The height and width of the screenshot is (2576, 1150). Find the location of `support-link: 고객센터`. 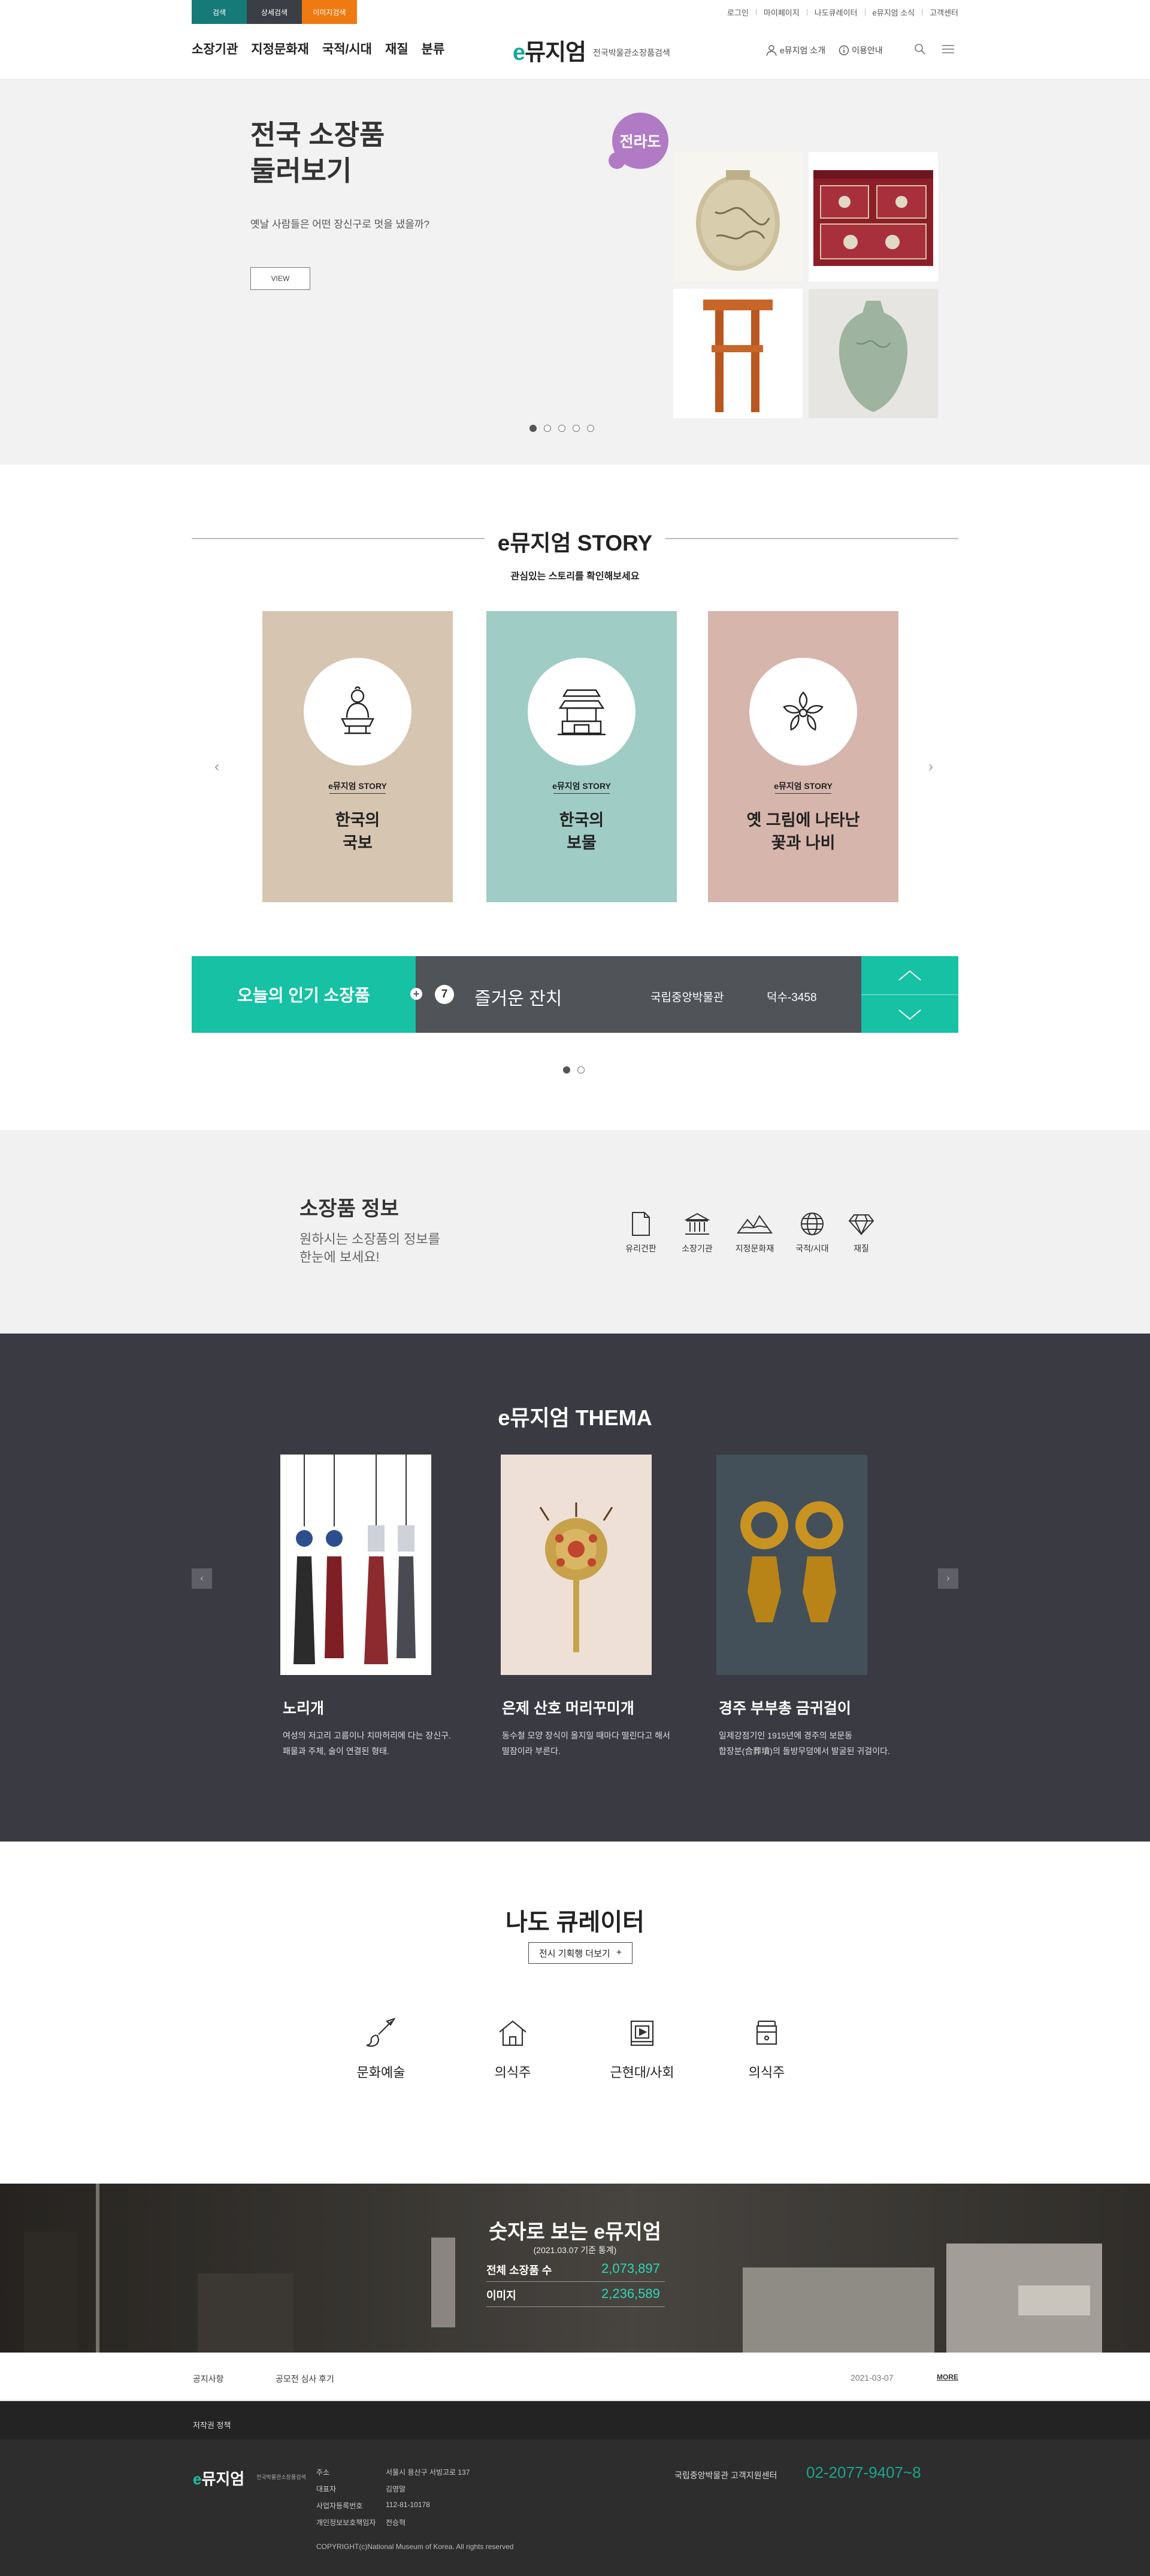

support-link: 고객센터 is located at coordinates (944, 12).